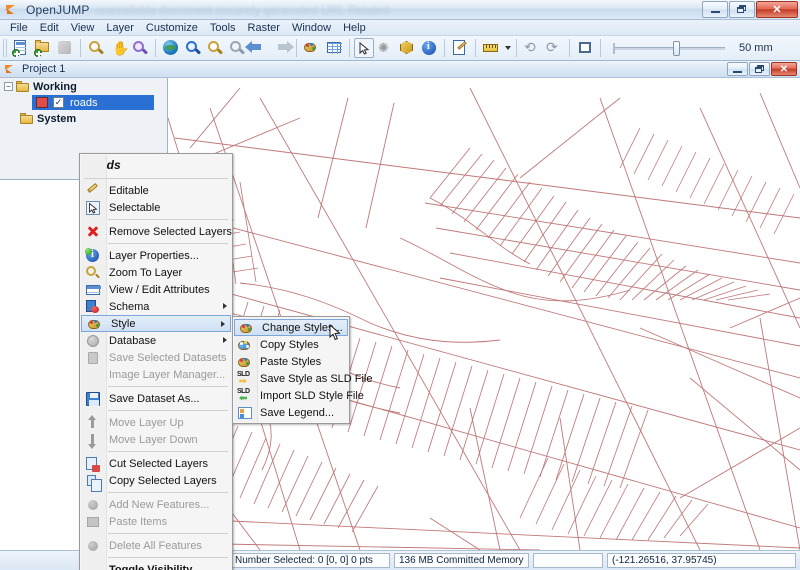 This screenshot has width=800, height=570. Describe the element at coordinates (140, 48) in the screenshot. I see `zoom-realtime-icon` at that location.